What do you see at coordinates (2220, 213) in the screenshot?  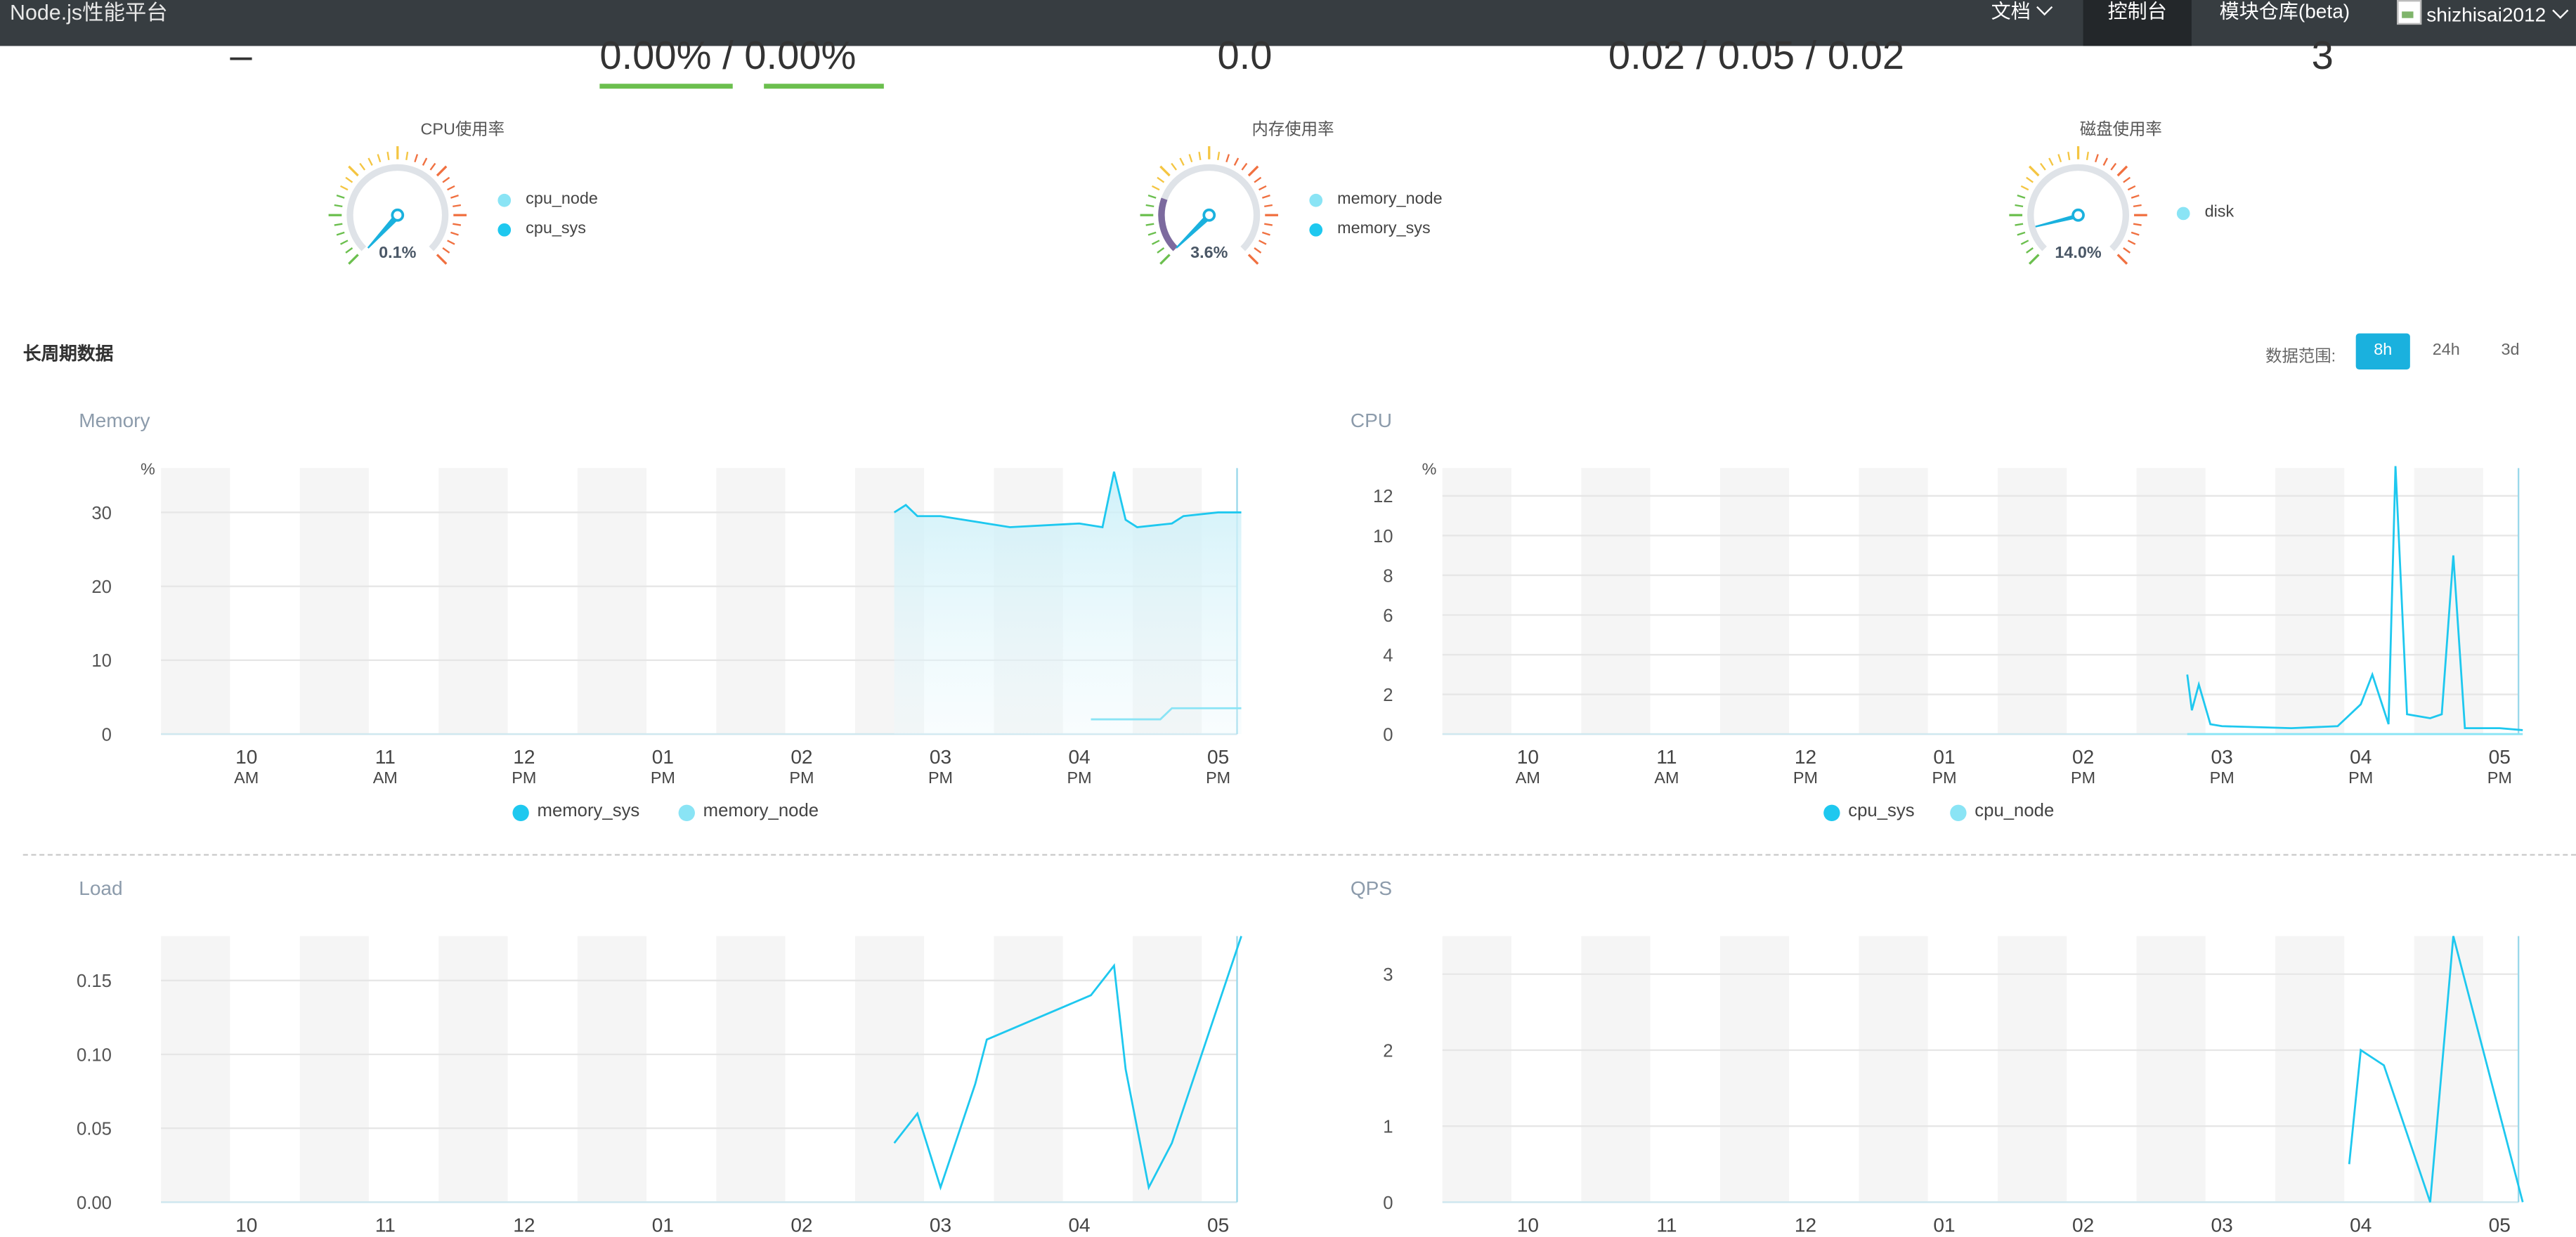 I see `gauge-legend-disk: disk` at bounding box center [2220, 213].